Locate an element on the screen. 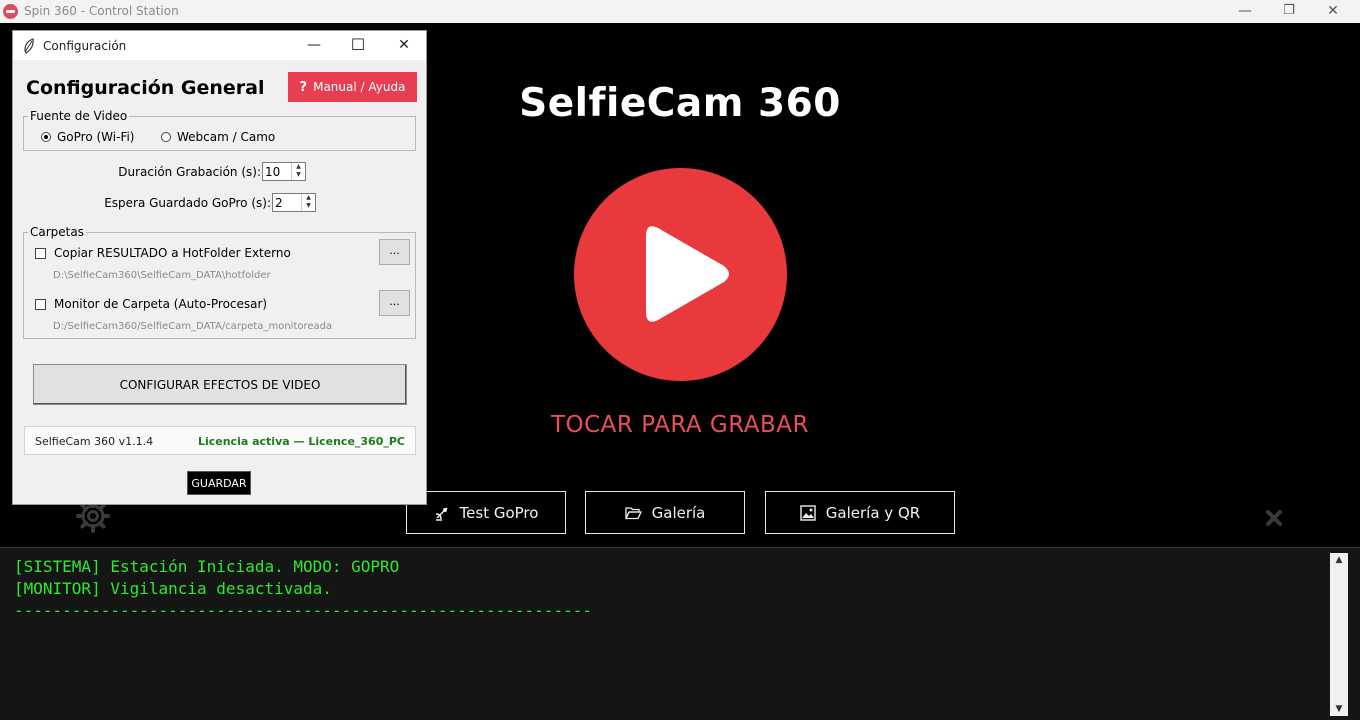 The image size is (1360, 720). log-line: [SISTEMA] Estación Iniciada. MODO: GOPRO is located at coordinates (207, 566).